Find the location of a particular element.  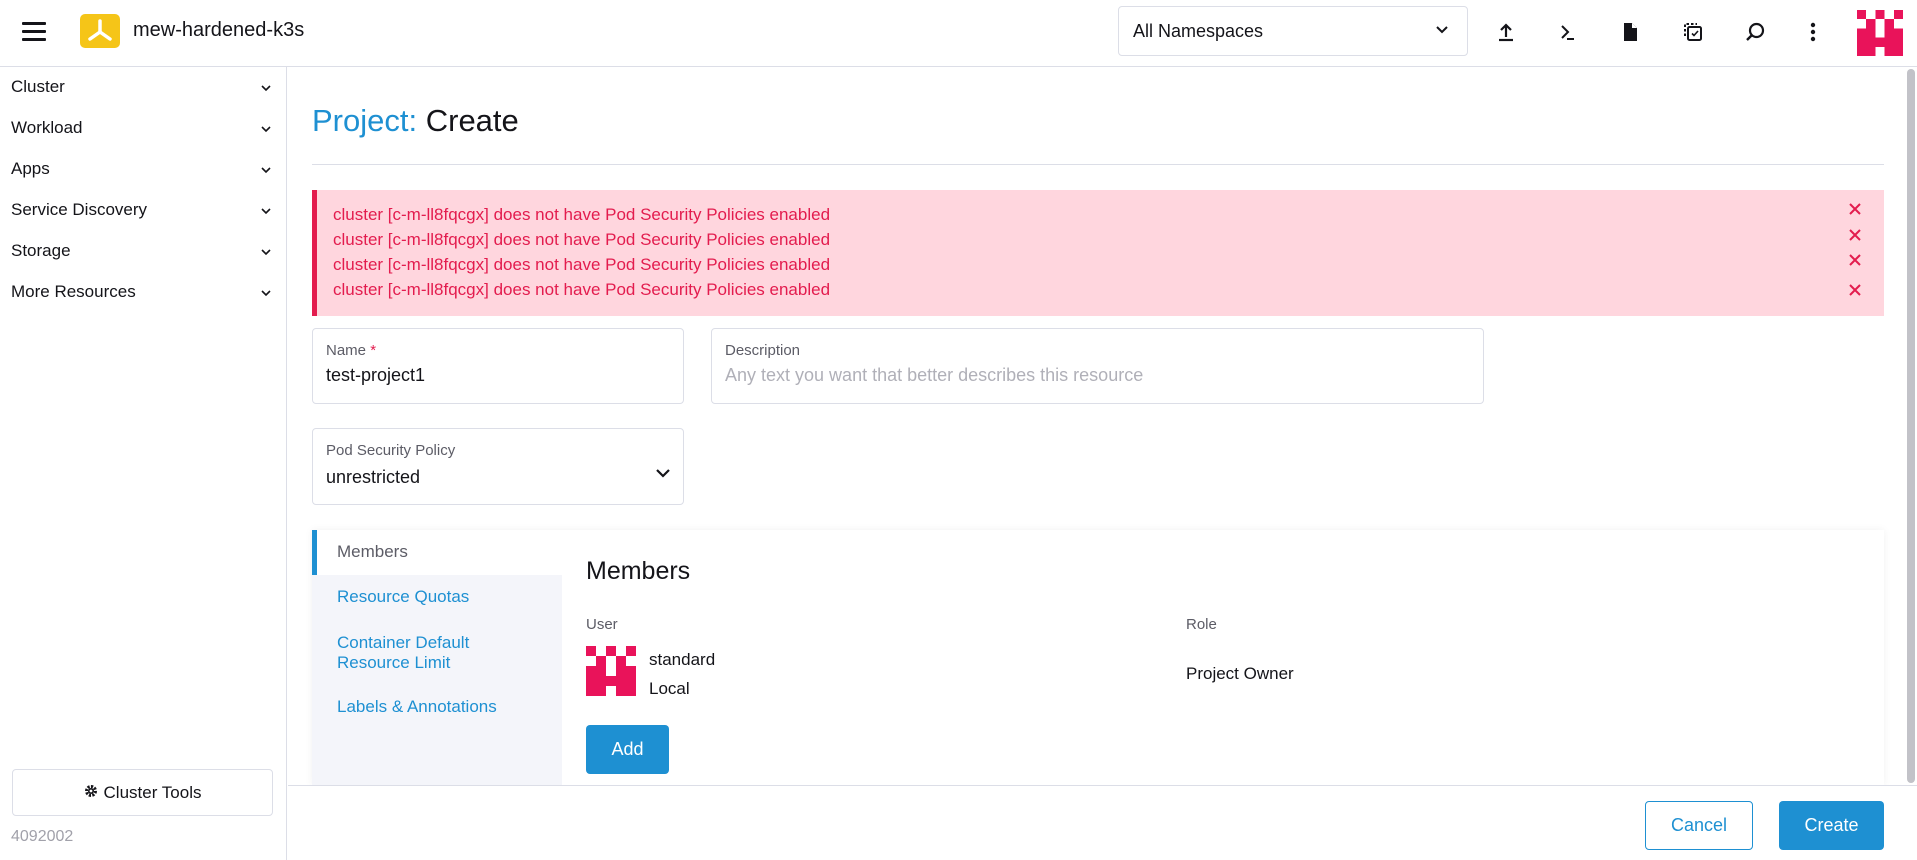

cluster-name: mew-hardened-k3s is located at coordinates (219, 30).